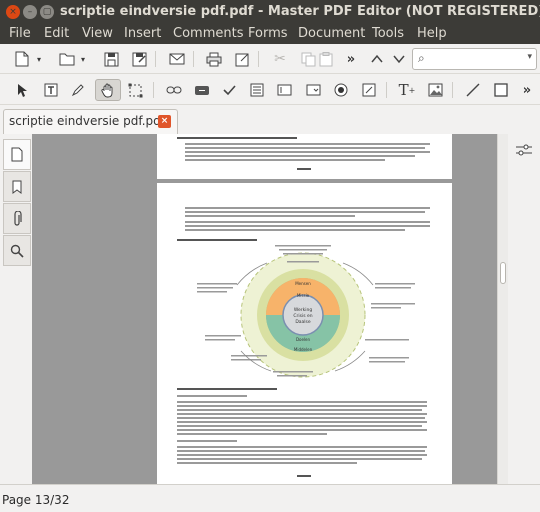 The width and height of the screenshot is (540, 512). Describe the element at coordinates (56, 33) in the screenshot. I see `menu-edit: Edit` at that location.